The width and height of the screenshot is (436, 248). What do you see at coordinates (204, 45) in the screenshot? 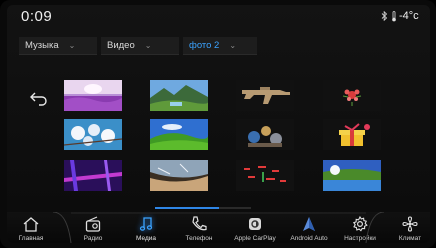
I see `filter-photo-label: фото 2` at bounding box center [204, 45].